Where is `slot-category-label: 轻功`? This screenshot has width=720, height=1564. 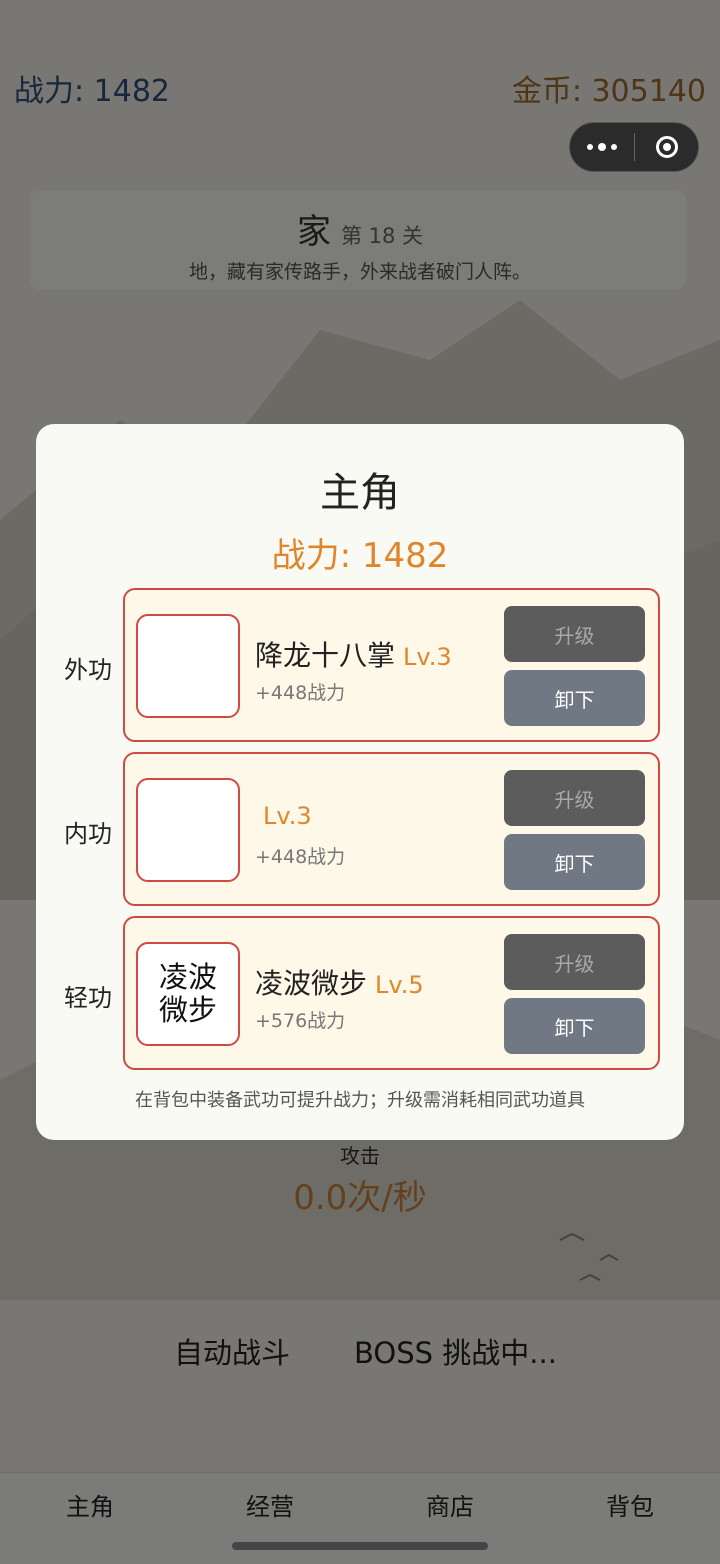
slot-category-label: 轻功 is located at coordinates (88, 998).